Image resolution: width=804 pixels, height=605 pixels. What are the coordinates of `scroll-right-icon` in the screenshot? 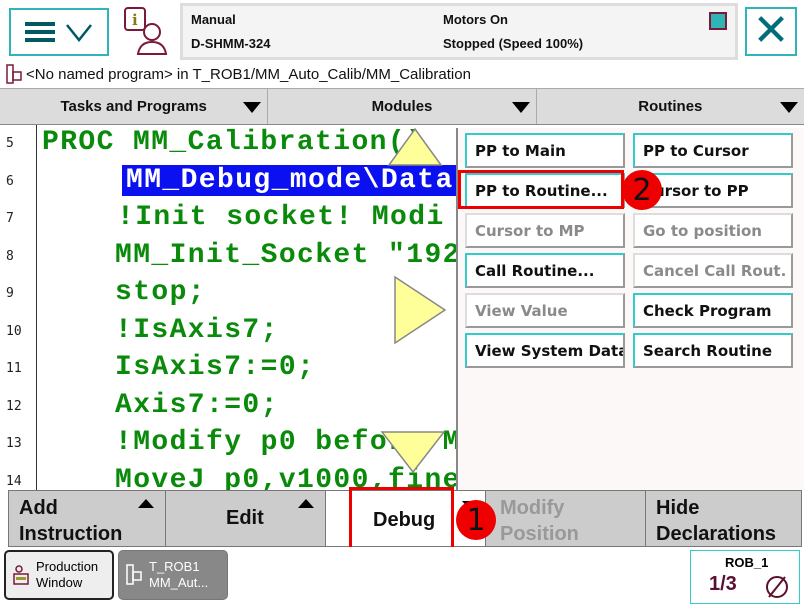 It's located at (420, 310).